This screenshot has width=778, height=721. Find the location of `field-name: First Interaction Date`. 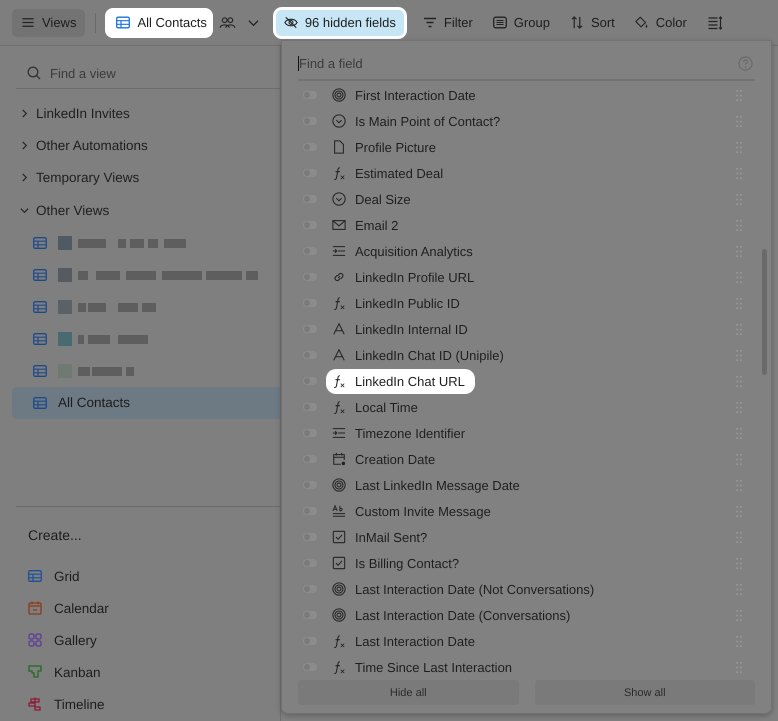

field-name: First Interaction Date is located at coordinates (415, 95).